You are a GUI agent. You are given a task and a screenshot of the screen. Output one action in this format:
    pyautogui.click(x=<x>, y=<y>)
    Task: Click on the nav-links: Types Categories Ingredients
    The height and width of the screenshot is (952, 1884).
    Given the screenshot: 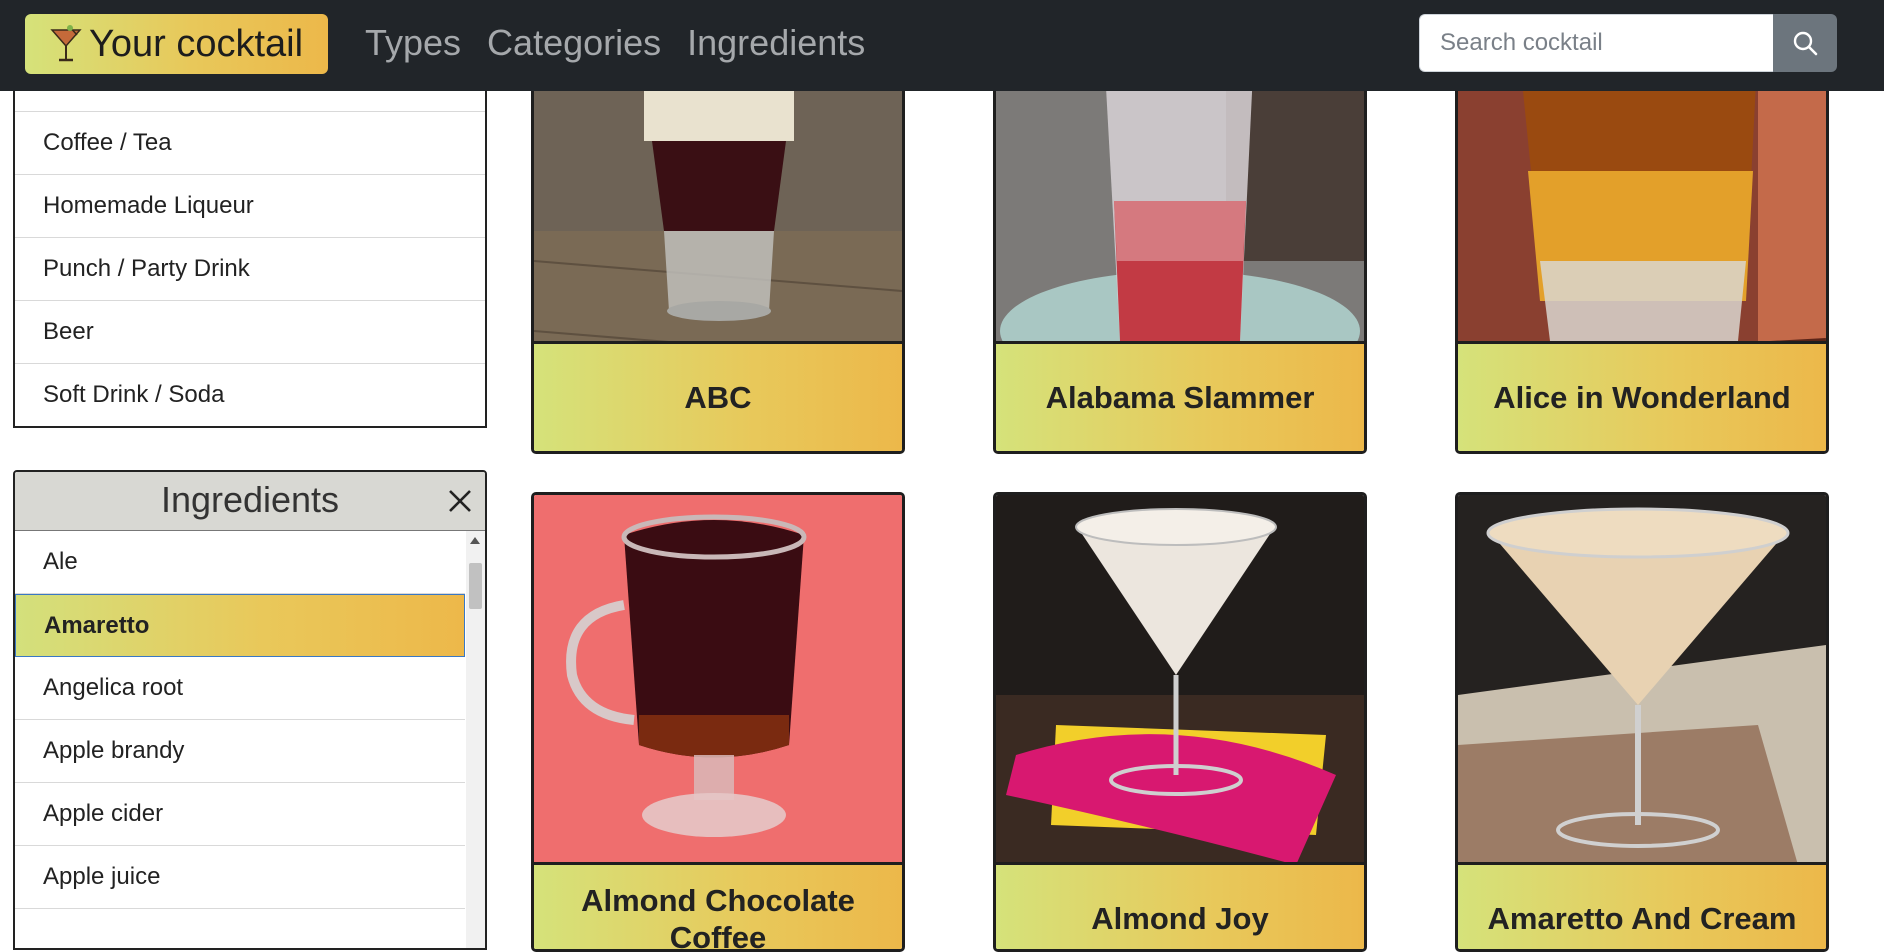 What is the action you would take?
    pyautogui.click(x=615, y=43)
    